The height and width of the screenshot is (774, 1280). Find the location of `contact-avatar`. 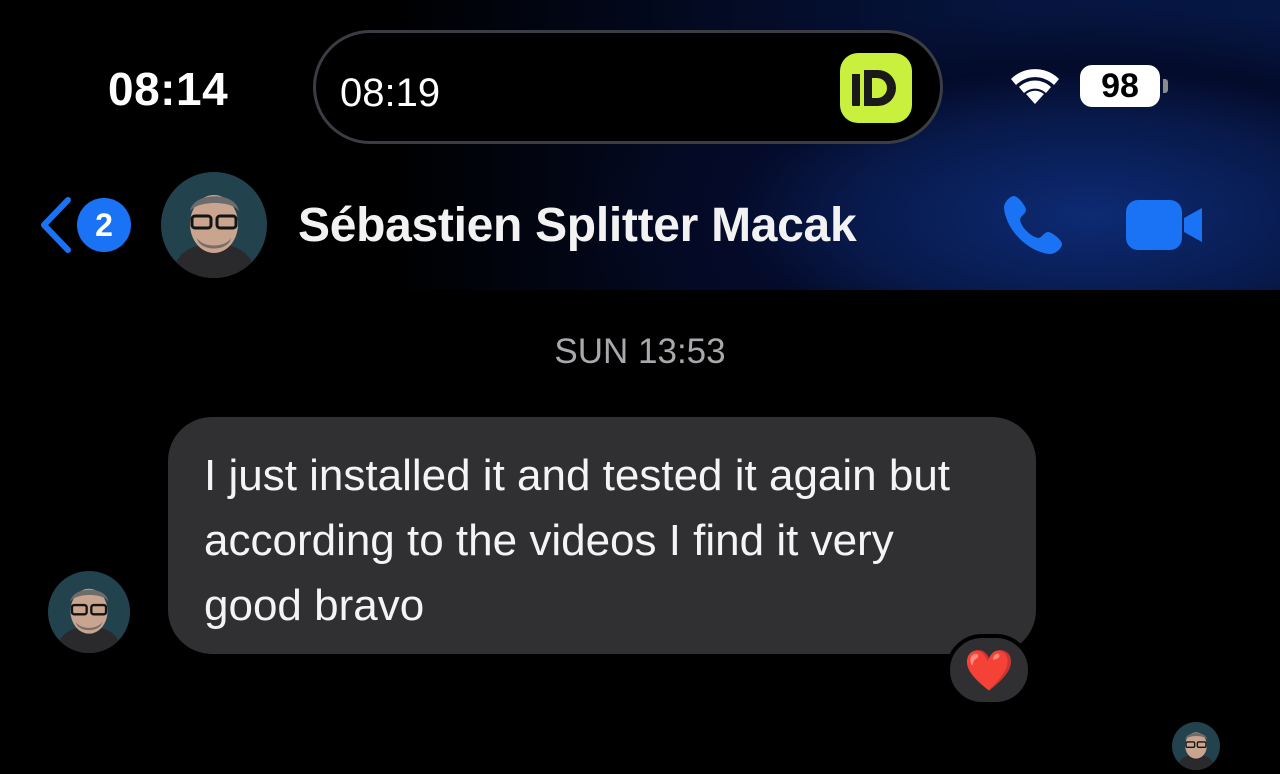

contact-avatar is located at coordinates (214, 225).